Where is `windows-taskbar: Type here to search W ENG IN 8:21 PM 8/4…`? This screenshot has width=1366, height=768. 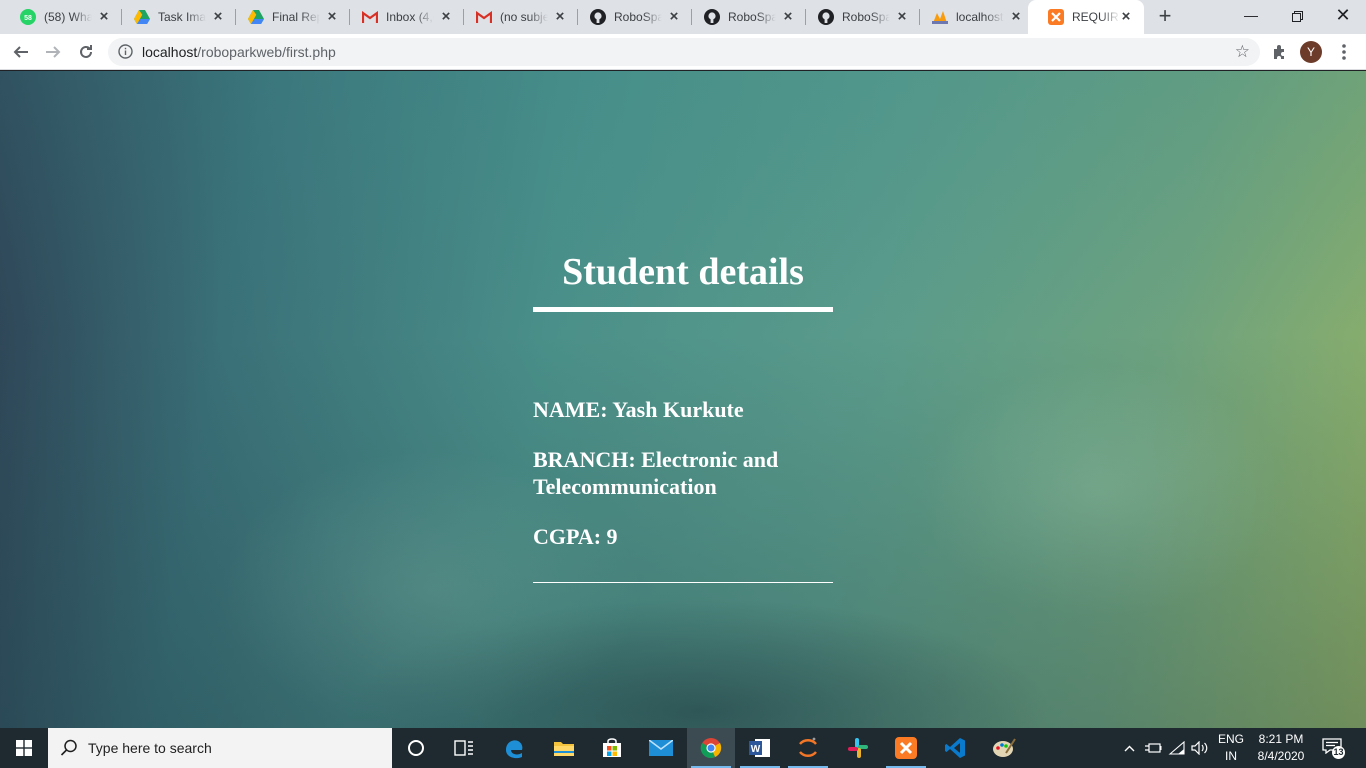 windows-taskbar: Type here to search W ENG IN 8:21 PM 8/4… is located at coordinates (683, 748).